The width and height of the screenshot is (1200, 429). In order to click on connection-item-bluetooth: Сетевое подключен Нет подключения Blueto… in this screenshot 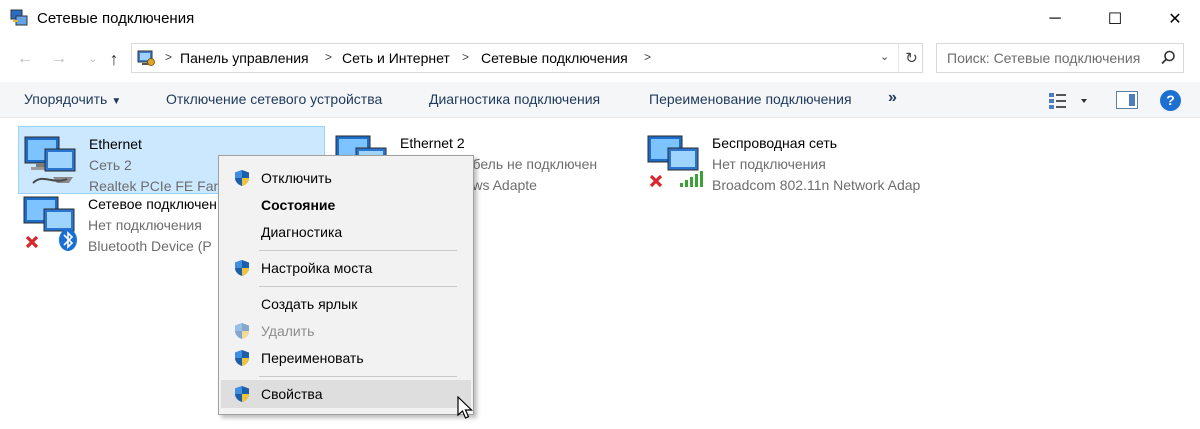, I will do `click(123, 221)`.